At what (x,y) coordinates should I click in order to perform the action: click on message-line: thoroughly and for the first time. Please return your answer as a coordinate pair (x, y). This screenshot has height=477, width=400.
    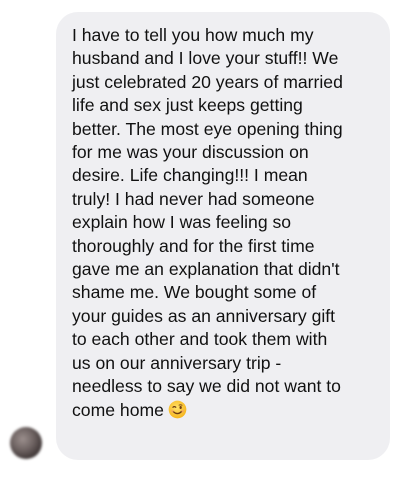
    Looking at the image, I should click on (193, 245).